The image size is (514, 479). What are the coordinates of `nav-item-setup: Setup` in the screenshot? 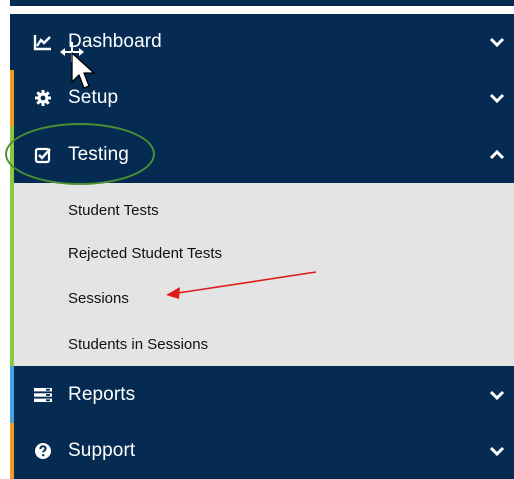 It's located at (262, 98).